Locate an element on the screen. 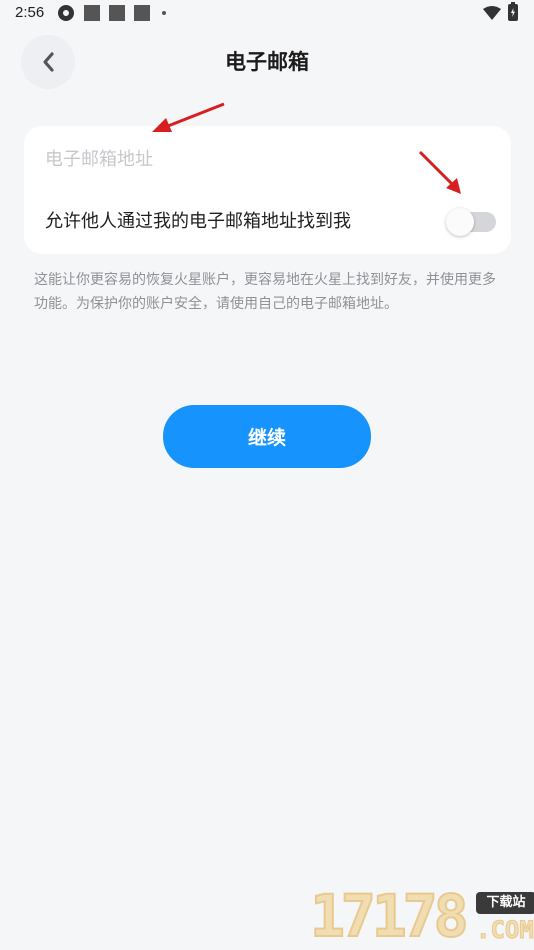  page-title: 电子邮箱 is located at coordinates (267, 62).